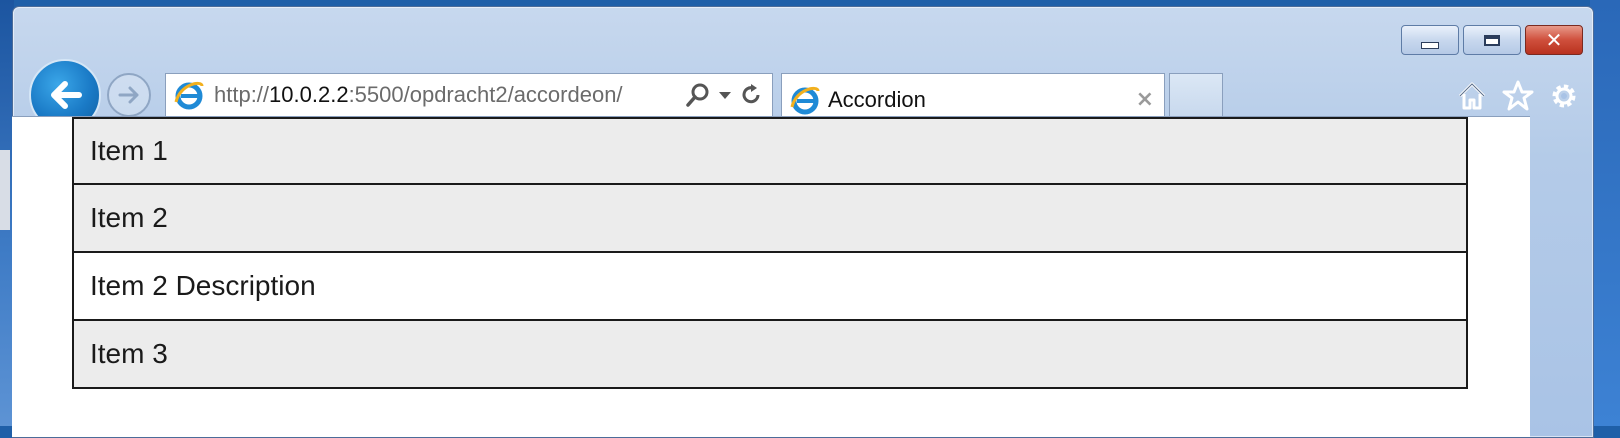  I want to click on forward-arrow-icon, so click(128, 95).